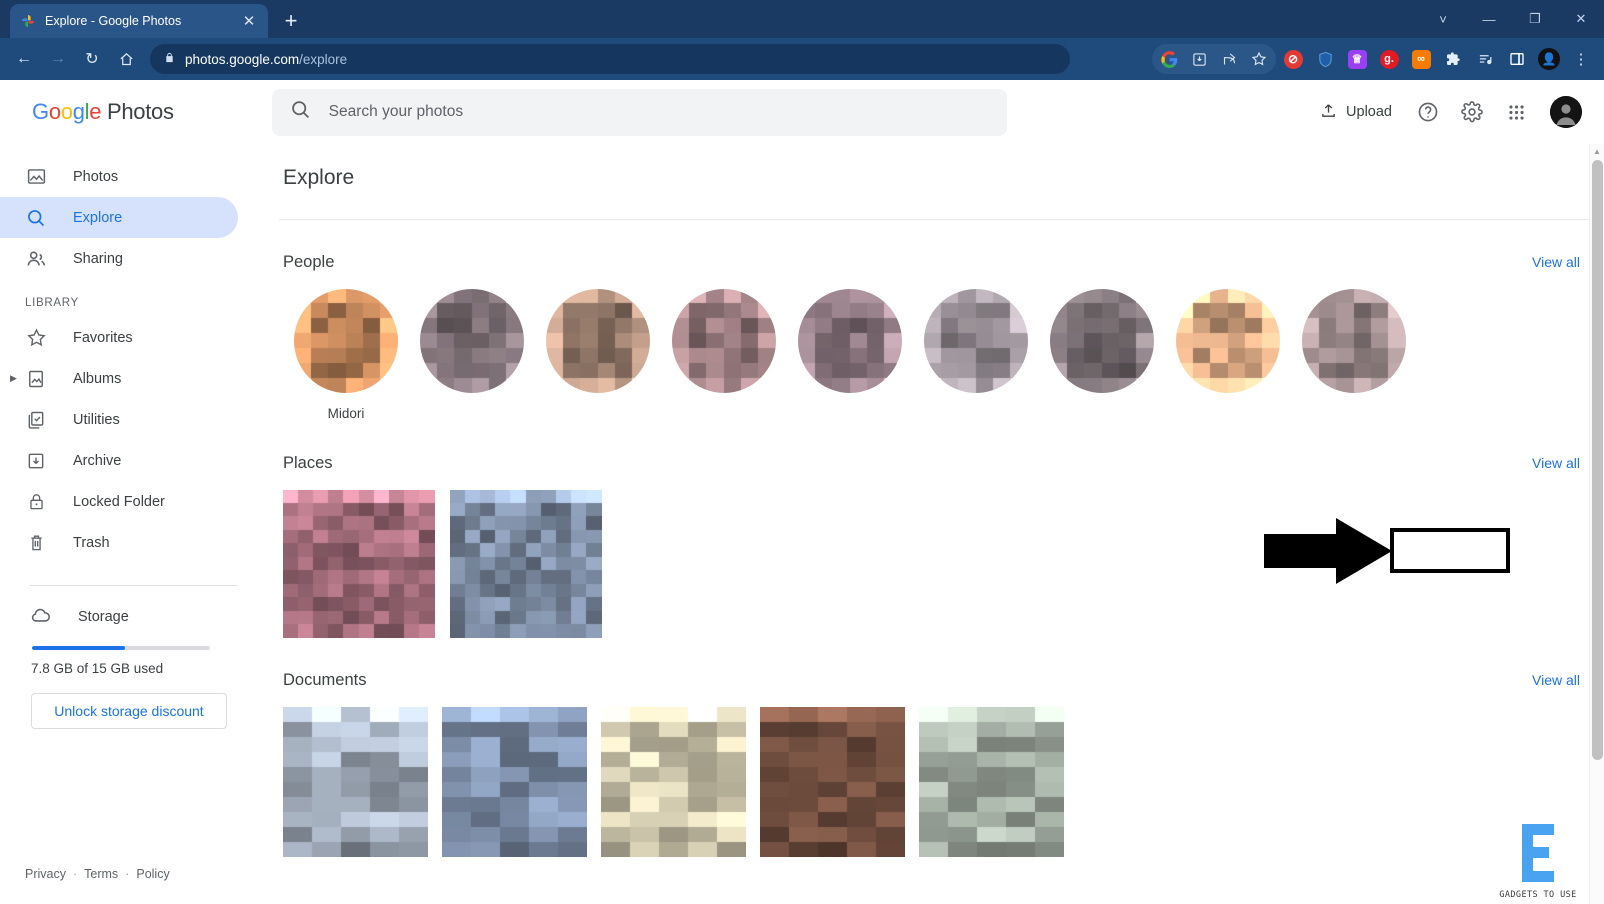 This screenshot has height=904, width=1604. I want to click on people-thumbnail-row: Midori, so click(932, 347).